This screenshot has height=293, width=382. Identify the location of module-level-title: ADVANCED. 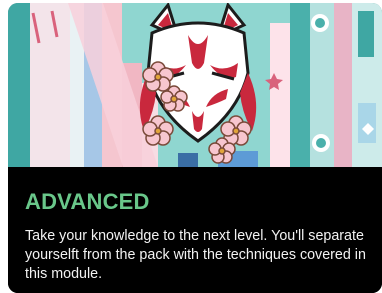
(87, 201).